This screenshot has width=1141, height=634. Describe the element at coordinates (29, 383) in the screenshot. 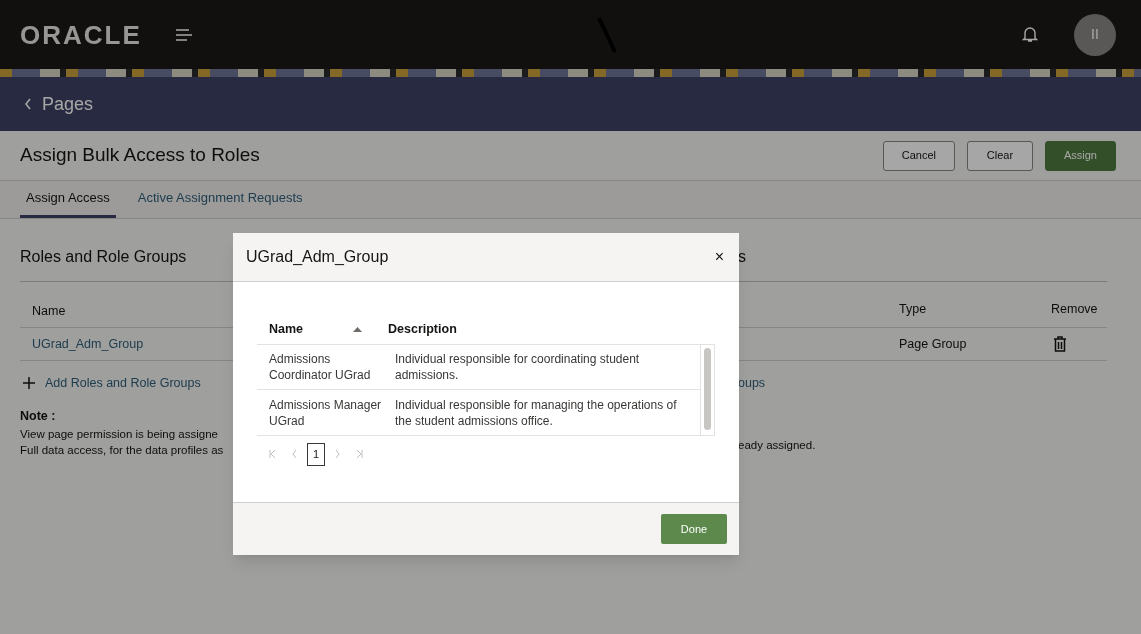

I see `plus-icon` at that location.